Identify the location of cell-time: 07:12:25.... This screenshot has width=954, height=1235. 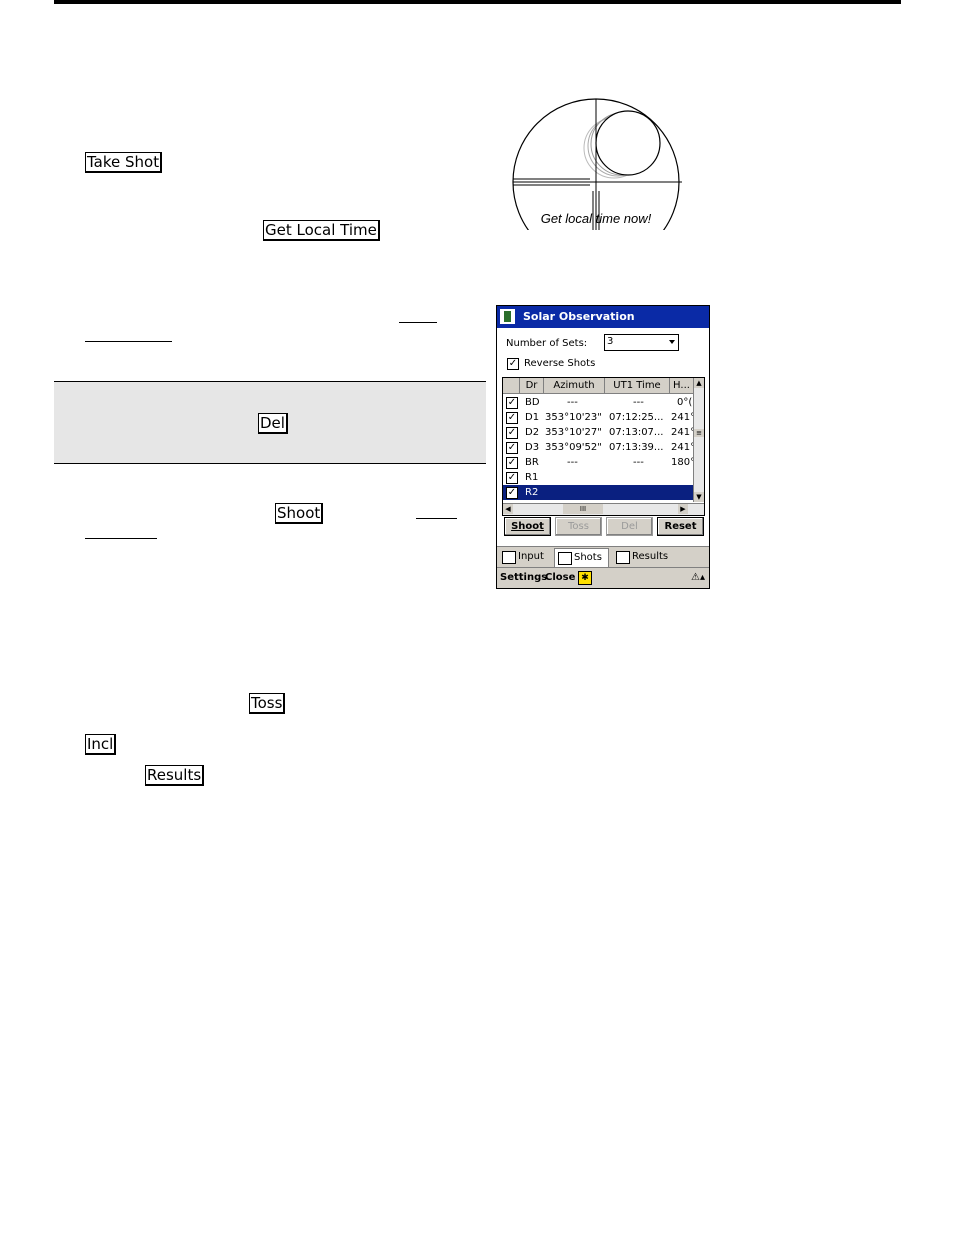
(636, 417).